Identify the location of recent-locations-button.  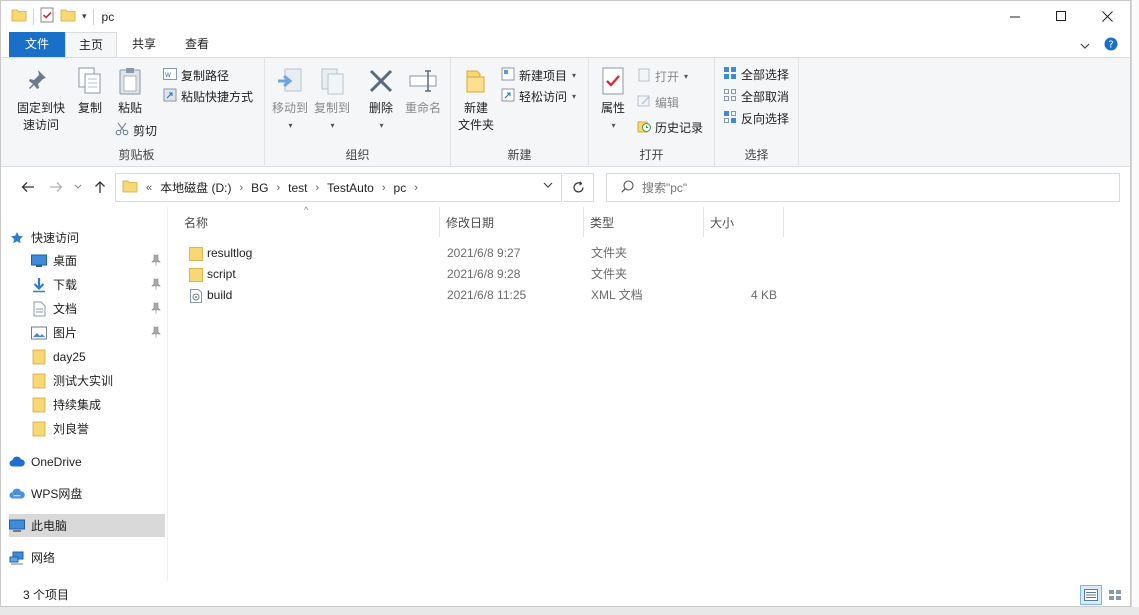
(78, 187).